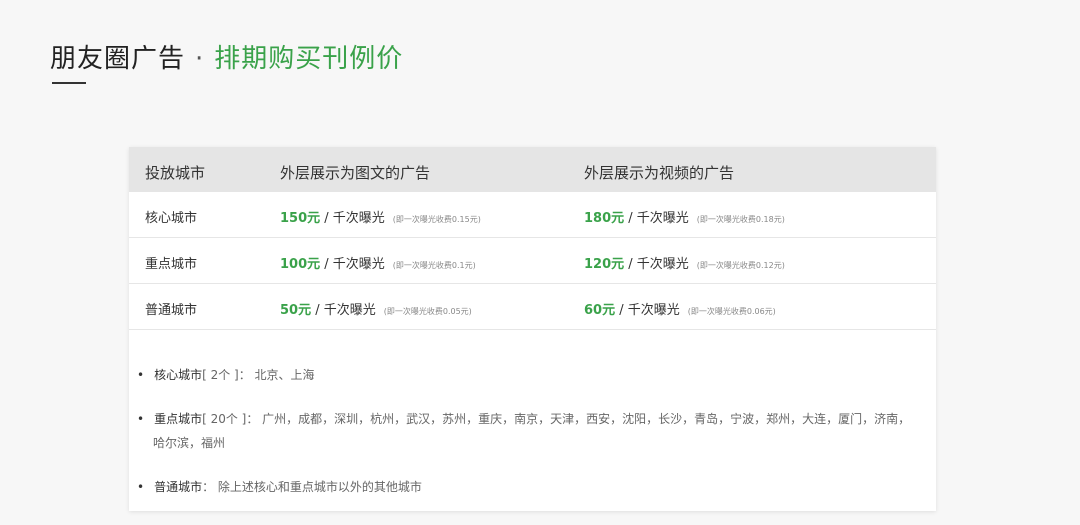 This screenshot has width=1080, height=525. What do you see at coordinates (171, 218) in the screenshot?
I see `row-city: 核心城市` at bounding box center [171, 218].